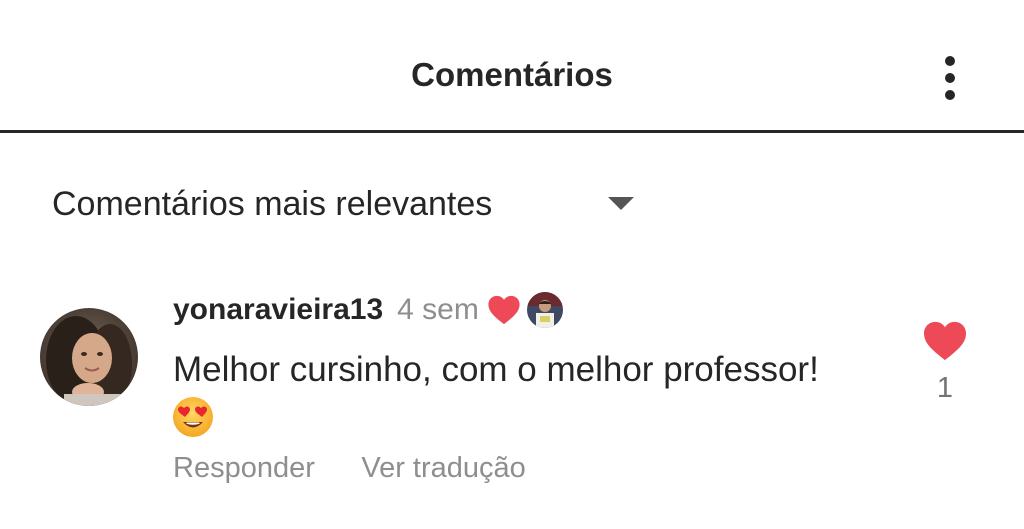 The image size is (1024, 529). I want to click on reply-button: Responder, so click(244, 468).